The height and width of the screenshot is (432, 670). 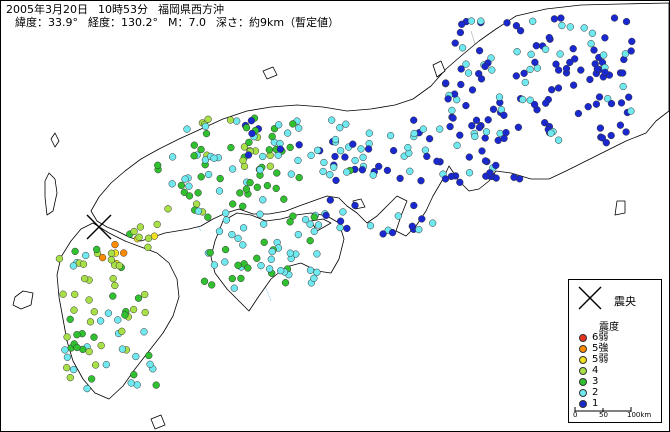 I want to click on legend-item: 2, so click(x=593, y=392).